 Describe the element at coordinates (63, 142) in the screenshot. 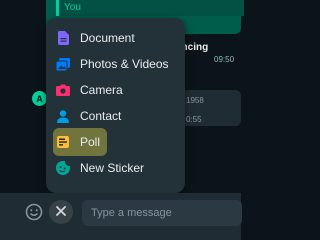

I see `poll-icon` at that location.